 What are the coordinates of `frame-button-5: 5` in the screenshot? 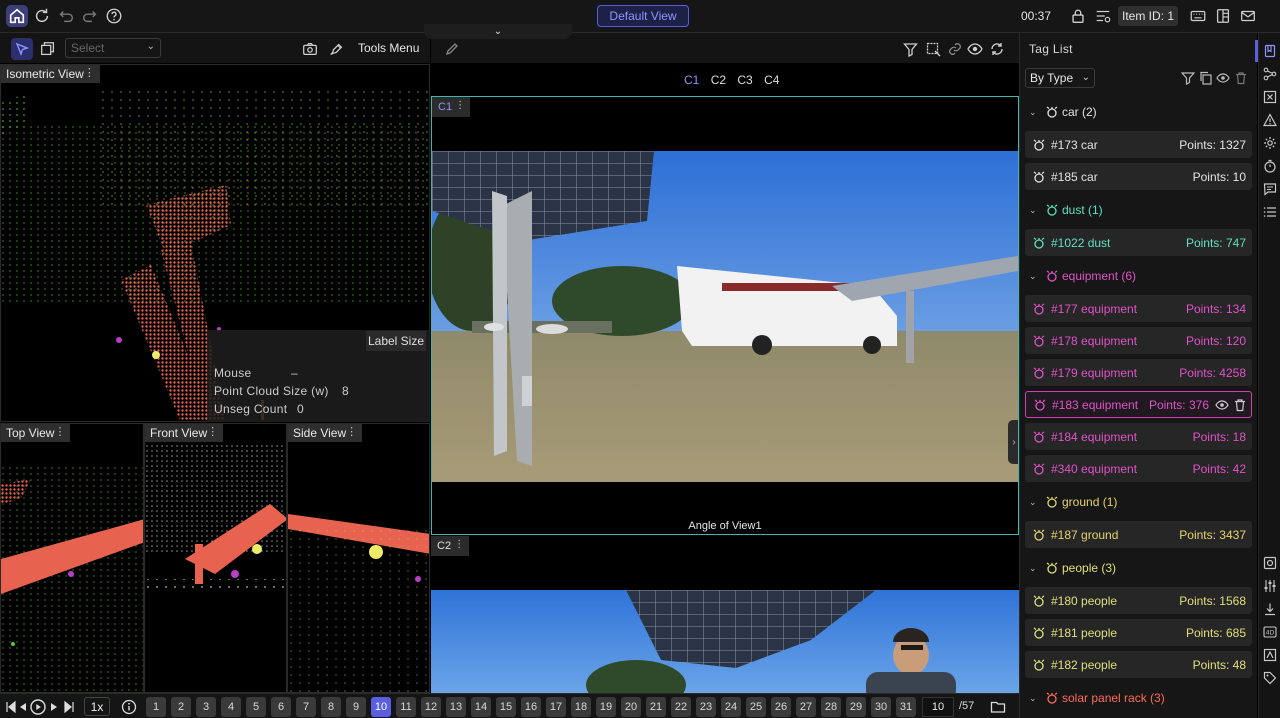 It's located at (256, 707).